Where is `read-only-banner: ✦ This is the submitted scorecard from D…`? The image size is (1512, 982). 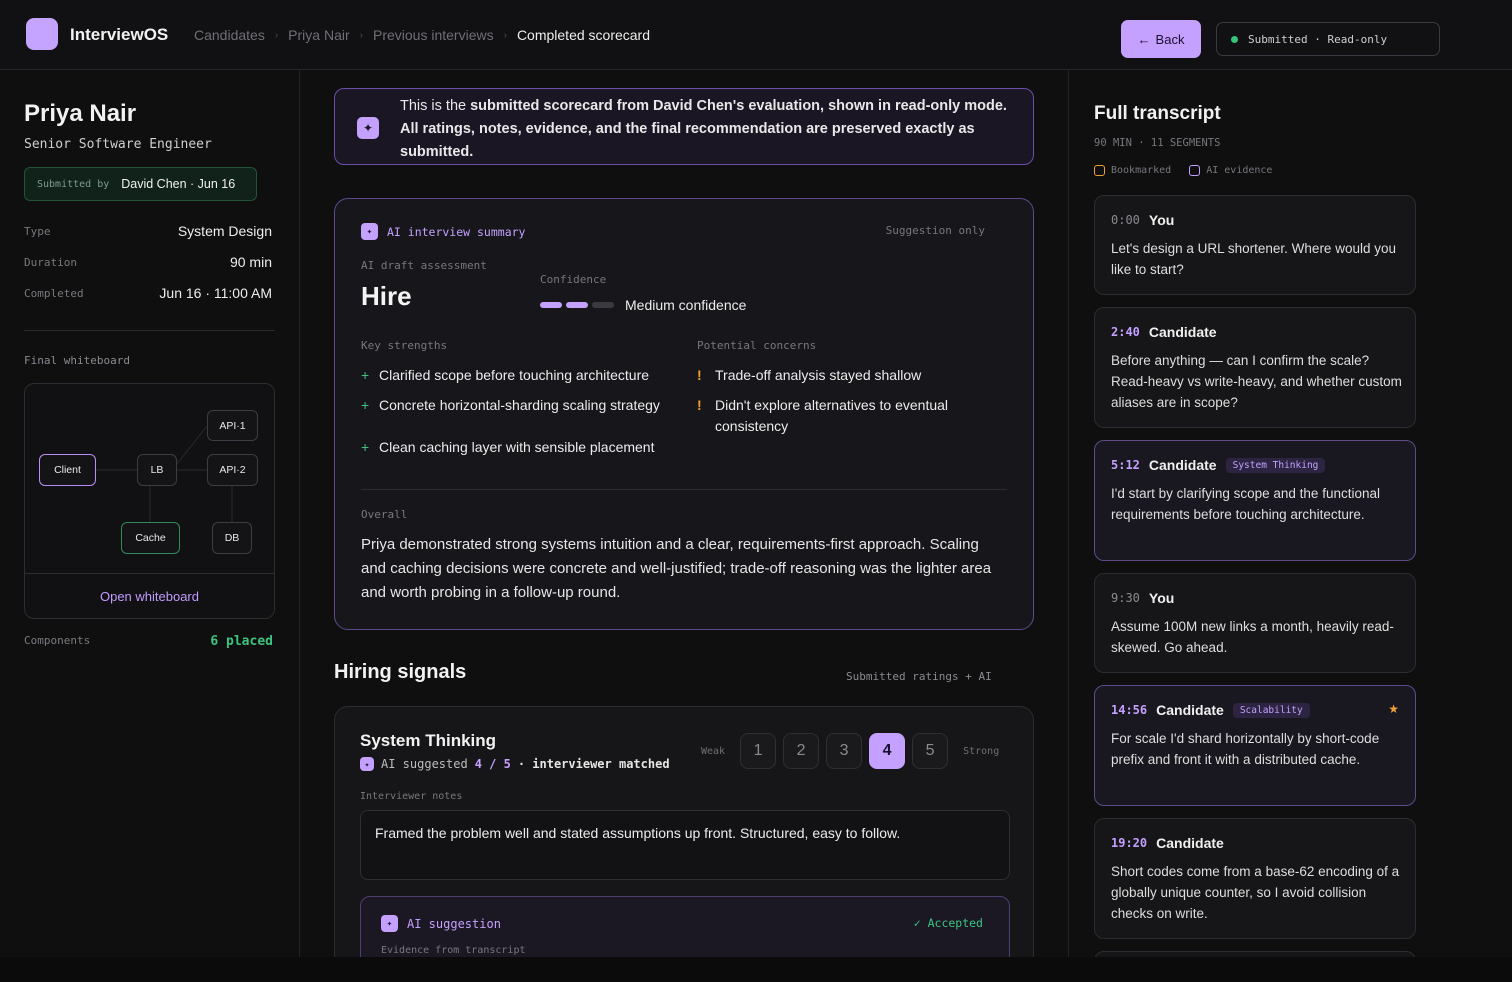
read-only-banner: ✦ This is the submitted scorecard from D… is located at coordinates (684, 126).